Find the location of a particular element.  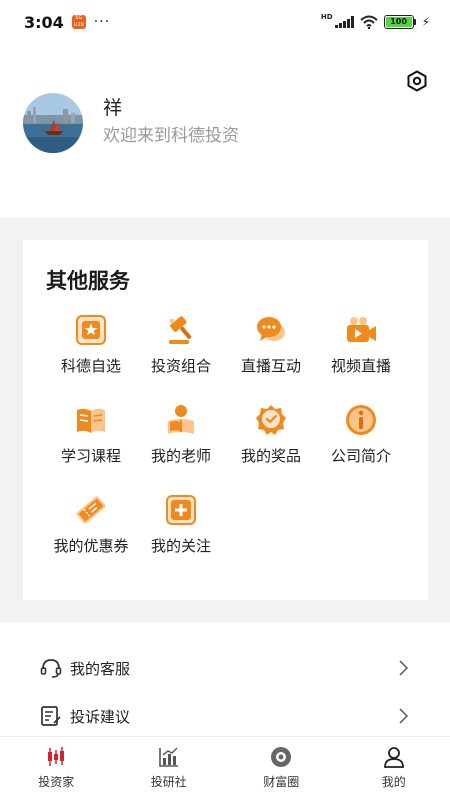

headset-icon is located at coordinates (51, 668).